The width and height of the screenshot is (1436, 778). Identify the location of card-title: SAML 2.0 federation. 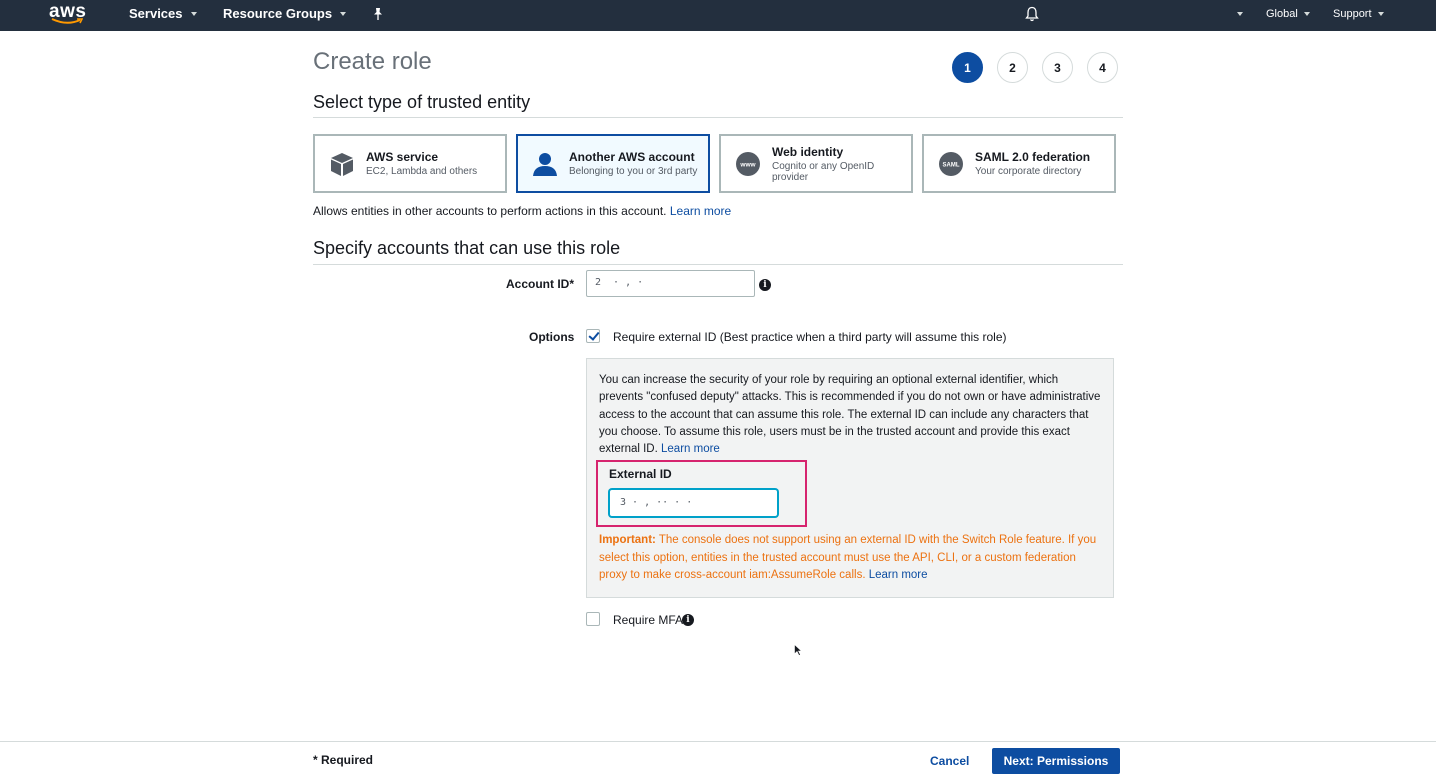
(1033, 157).